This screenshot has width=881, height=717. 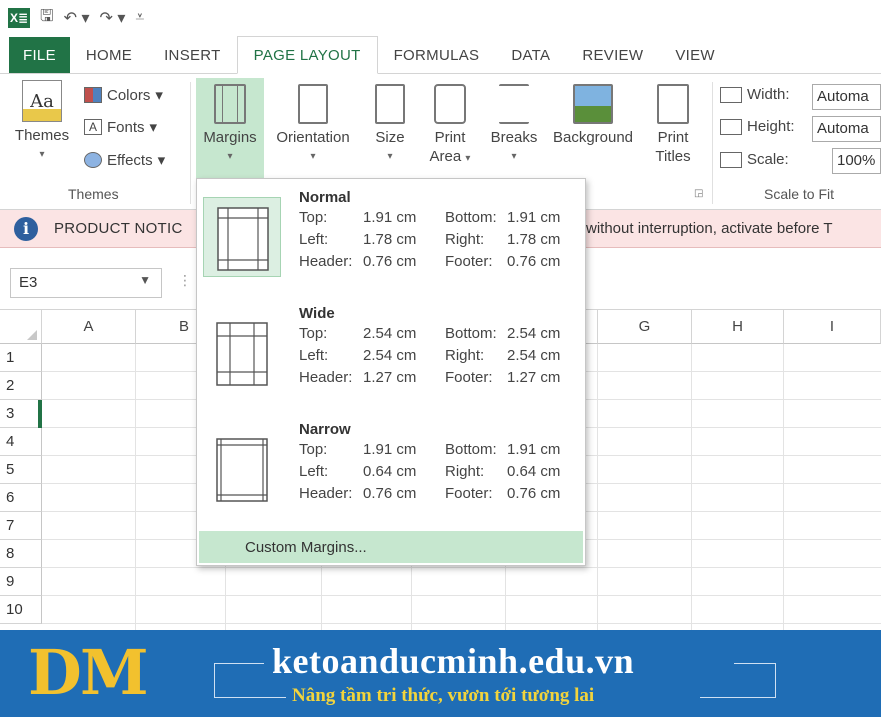 I want to click on background-label: Background, so click(x=593, y=137).